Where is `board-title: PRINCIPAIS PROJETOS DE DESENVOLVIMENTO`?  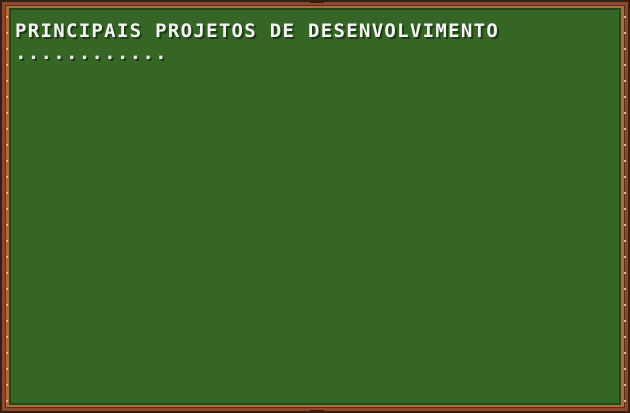 board-title: PRINCIPAIS PROJETOS DE DESENVOLVIMENTO is located at coordinates (257, 31).